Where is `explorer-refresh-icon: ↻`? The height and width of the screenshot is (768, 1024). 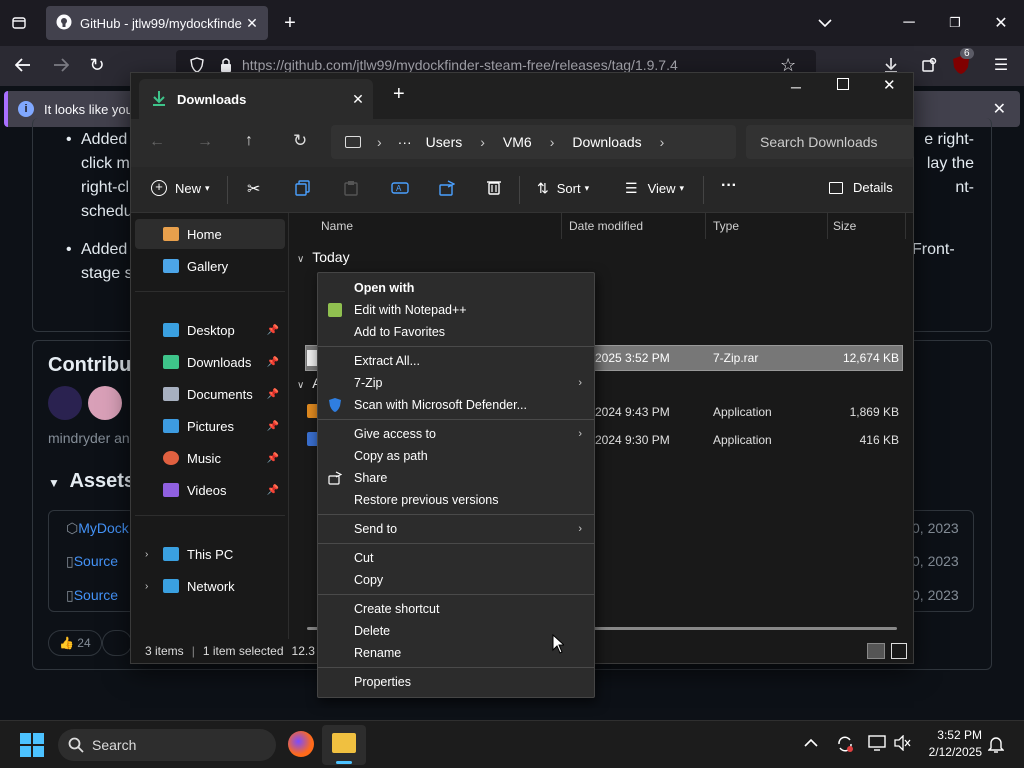
explorer-refresh-icon: ↻ is located at coordinates (300, 141).